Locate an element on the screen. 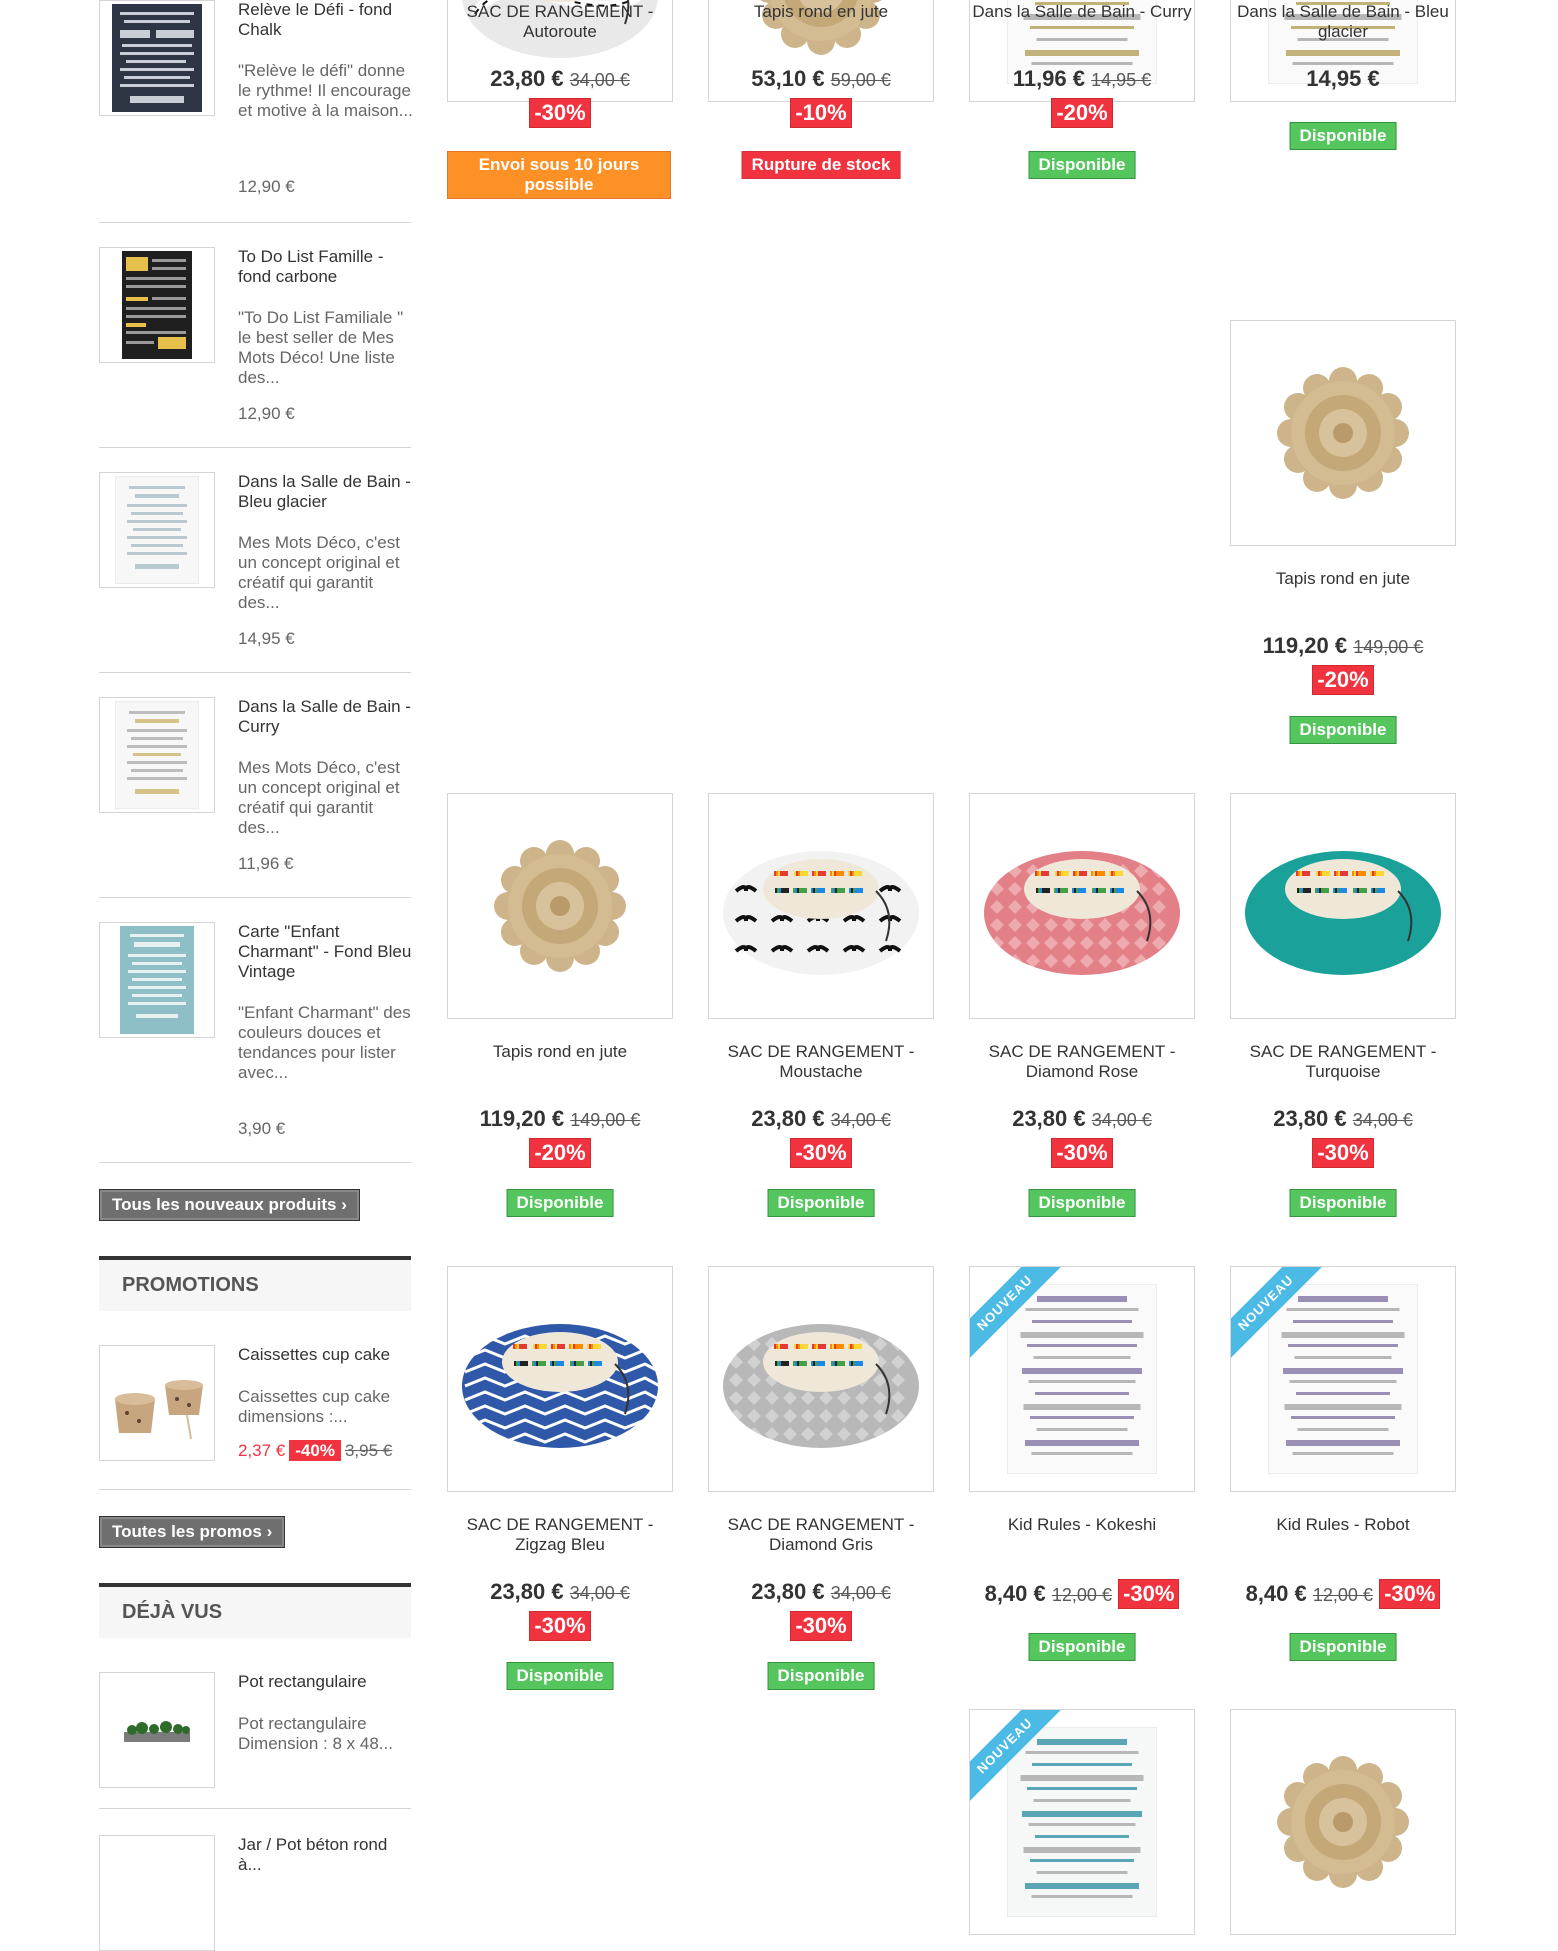 The image size is (1558, 1951). product-title: Caissettes cup cake is located at coordinates (325, 1355).